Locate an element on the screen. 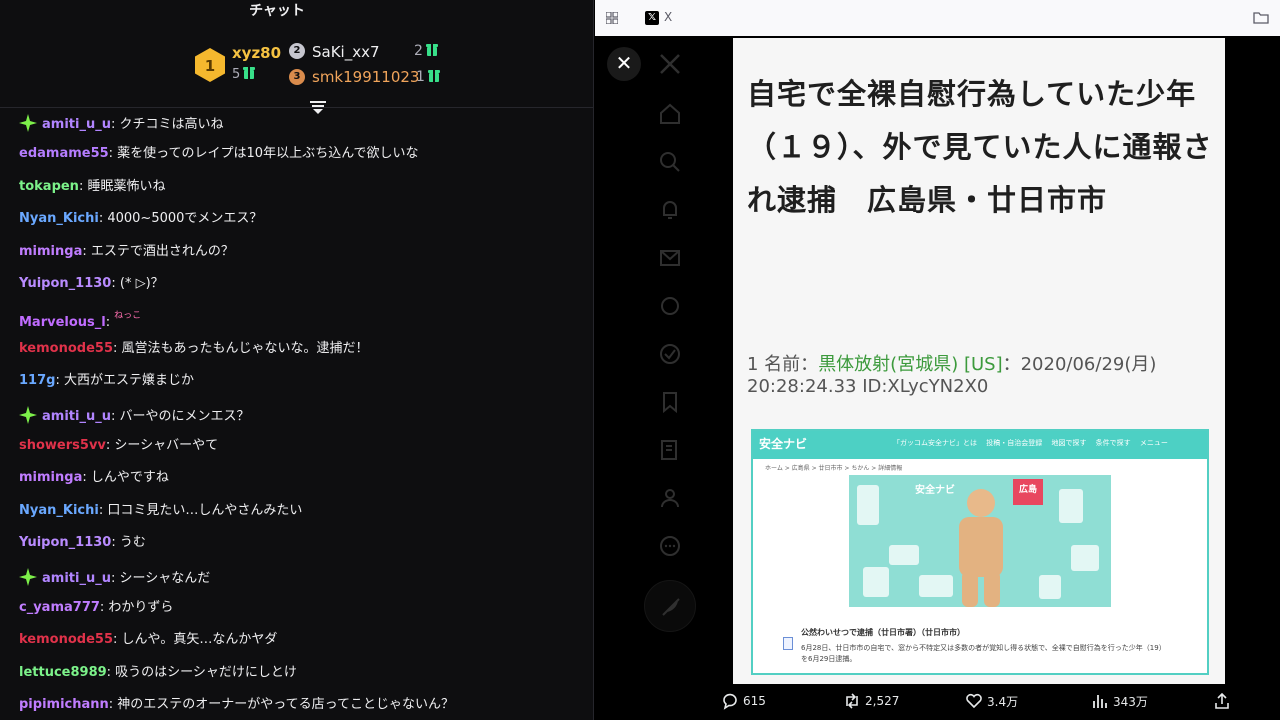 Image resolution: width=1280 pixels, height=720 pixels. site-logo: 安全ナビ is located at coordinates (783, 444).